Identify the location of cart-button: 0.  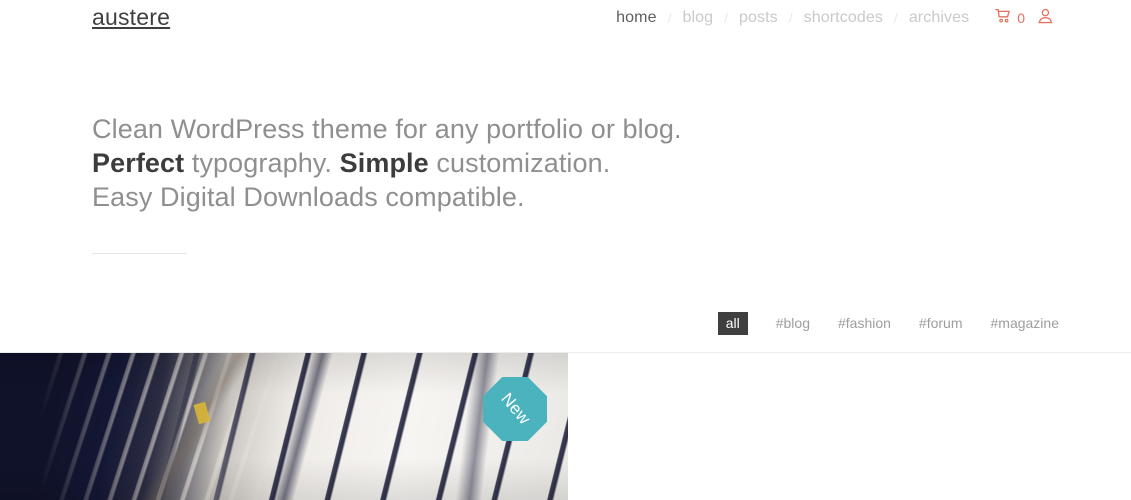
(1010, 18).